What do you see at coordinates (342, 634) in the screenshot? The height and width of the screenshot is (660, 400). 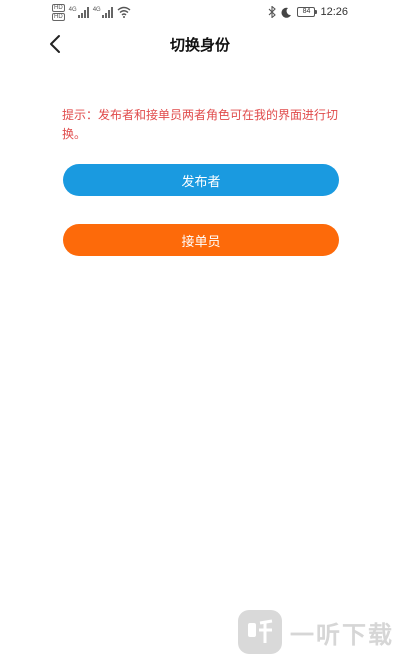 I see `watermark-text: 一听下载` at bounding box center [342, 634].